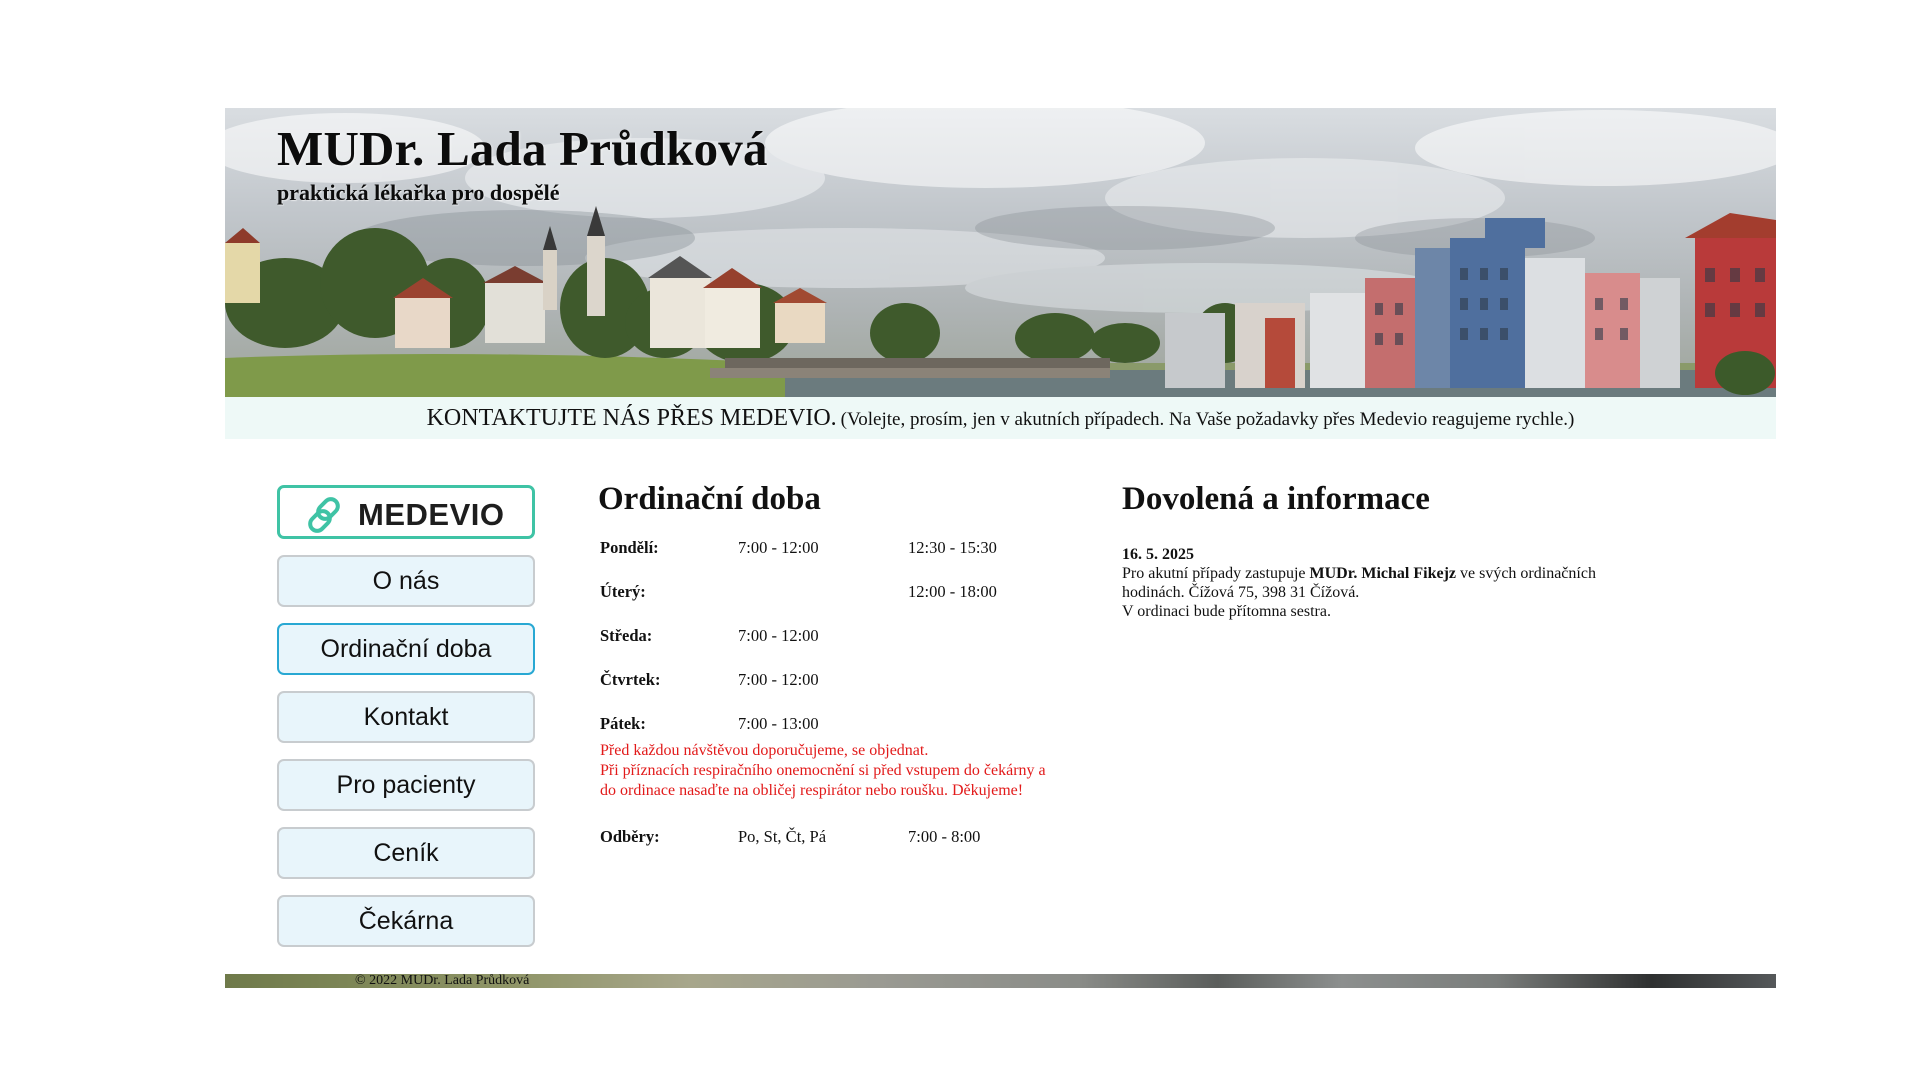 The image size is (1920, 1068). What do you see at coordinates (1226, 611) in the screenshot?
I see `news-text-line2: V ordinaci bude přítomna sestra.` at bounding box center [1226, 611].